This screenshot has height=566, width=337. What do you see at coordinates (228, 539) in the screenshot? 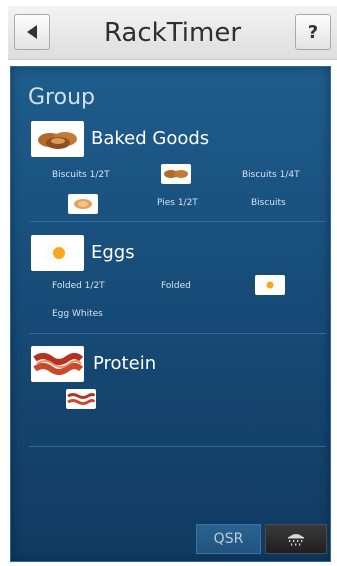
I see `qsr-button: QSR` at bounding box center [228, 539].